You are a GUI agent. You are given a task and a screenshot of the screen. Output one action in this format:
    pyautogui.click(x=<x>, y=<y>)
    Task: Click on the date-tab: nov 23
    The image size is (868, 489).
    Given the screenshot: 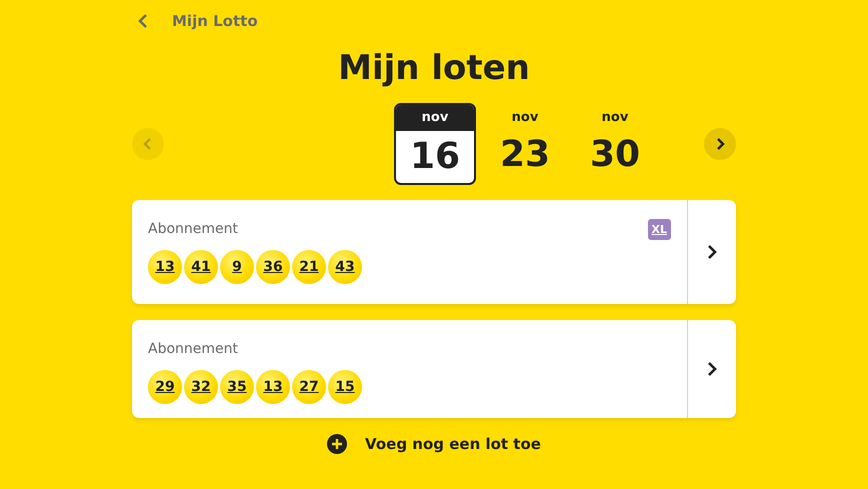 What is the action you would take?
    pyautogui.click(x=525, y=144)
    